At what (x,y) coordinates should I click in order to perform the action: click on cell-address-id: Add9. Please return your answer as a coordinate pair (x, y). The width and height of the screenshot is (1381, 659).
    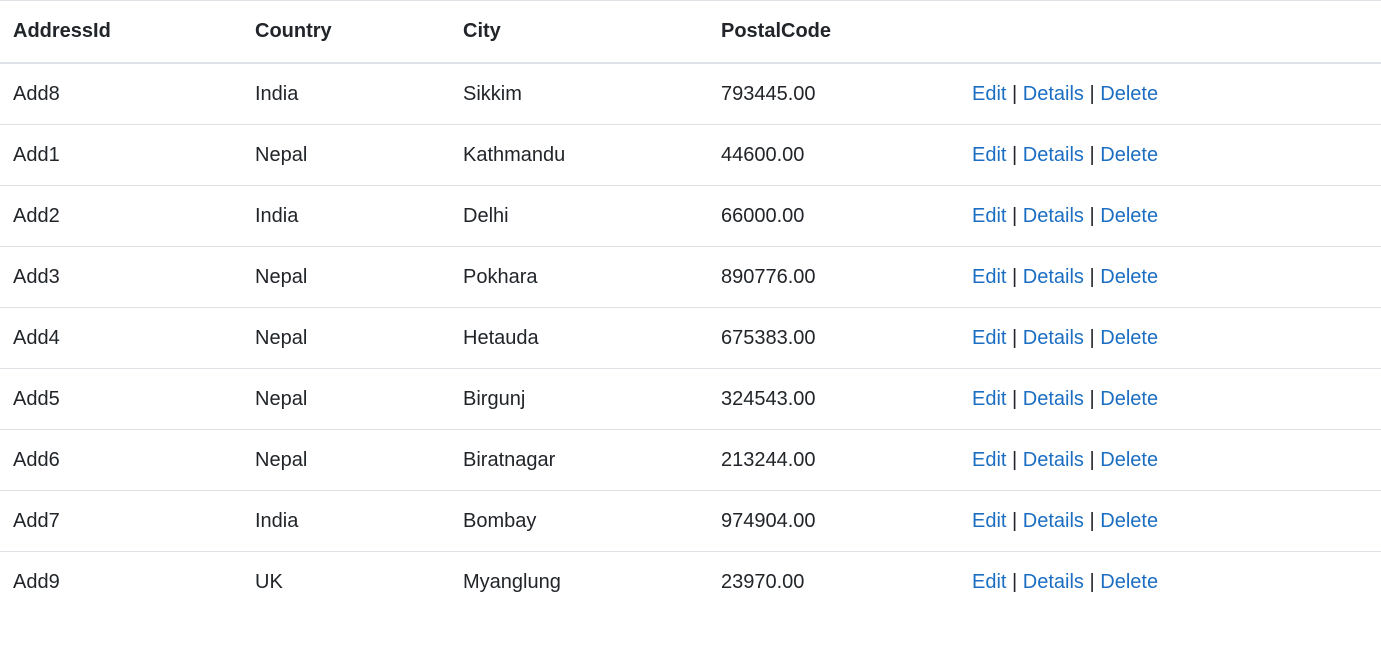
    Looking at the image, I should click on (36, 581).